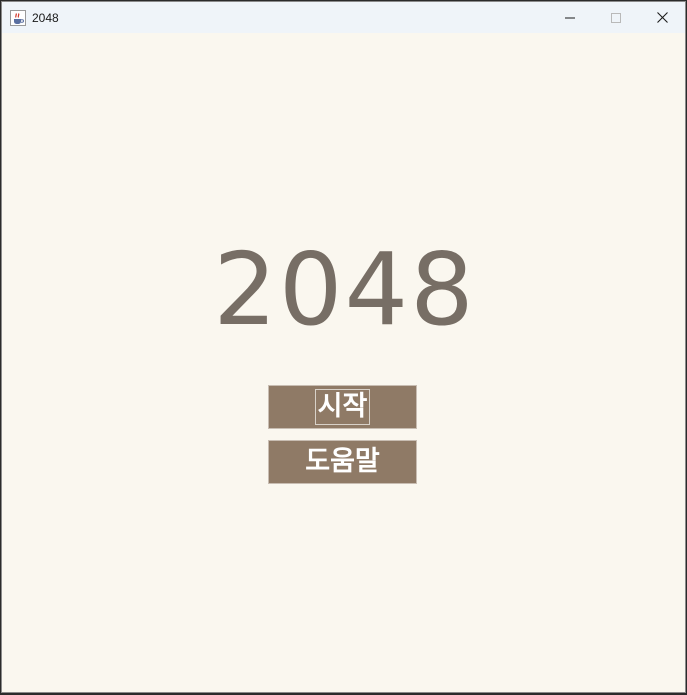  I want to click on game-logo: 2048, so click(344, 289).